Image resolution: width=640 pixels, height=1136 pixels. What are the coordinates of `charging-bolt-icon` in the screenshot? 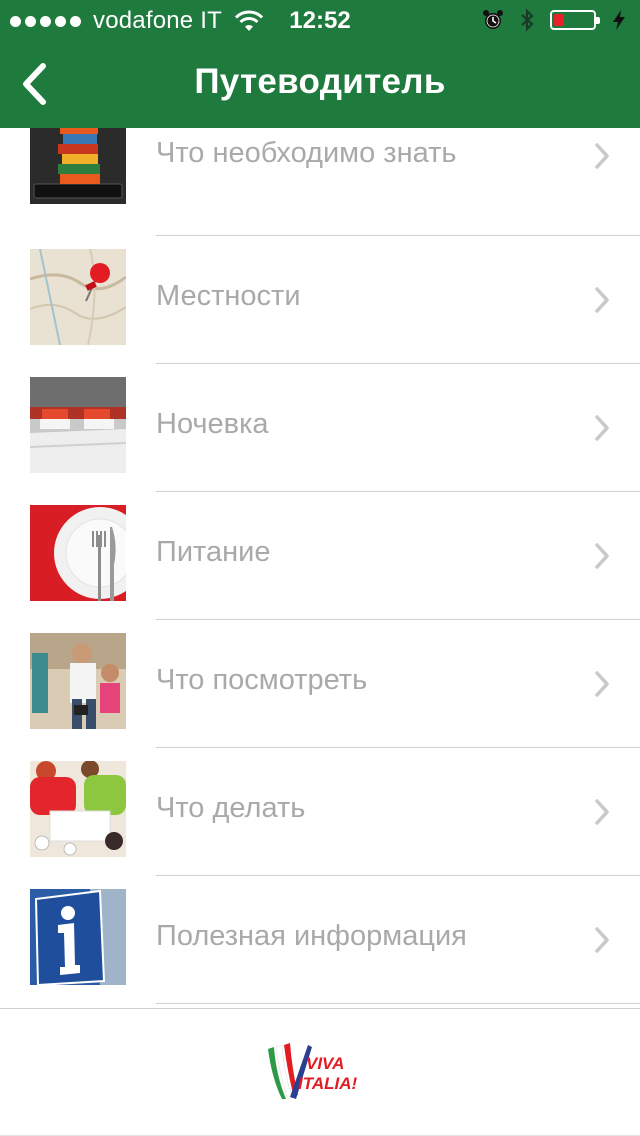 It's located at (619, 20).